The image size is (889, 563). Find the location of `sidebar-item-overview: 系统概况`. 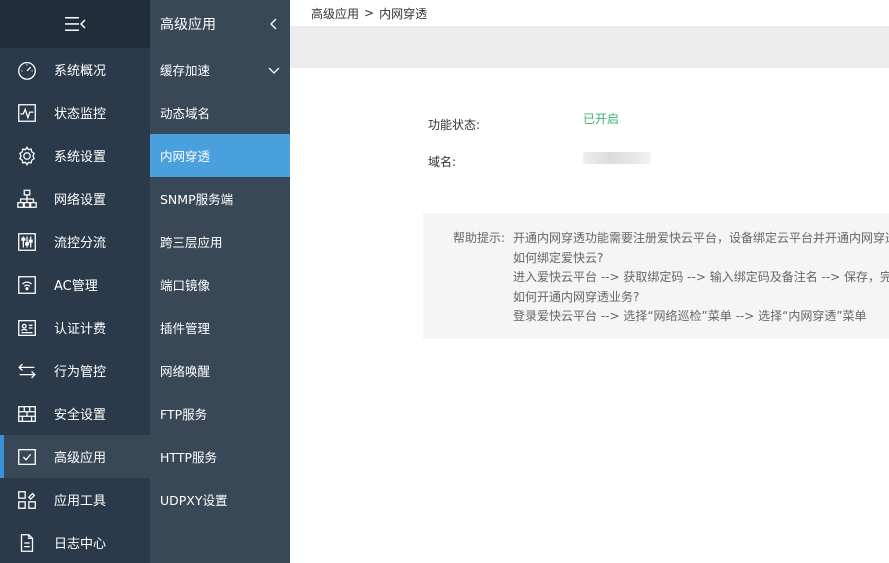

sidebar-item-overview: 系统概况 is located at coordinates (75, 69).